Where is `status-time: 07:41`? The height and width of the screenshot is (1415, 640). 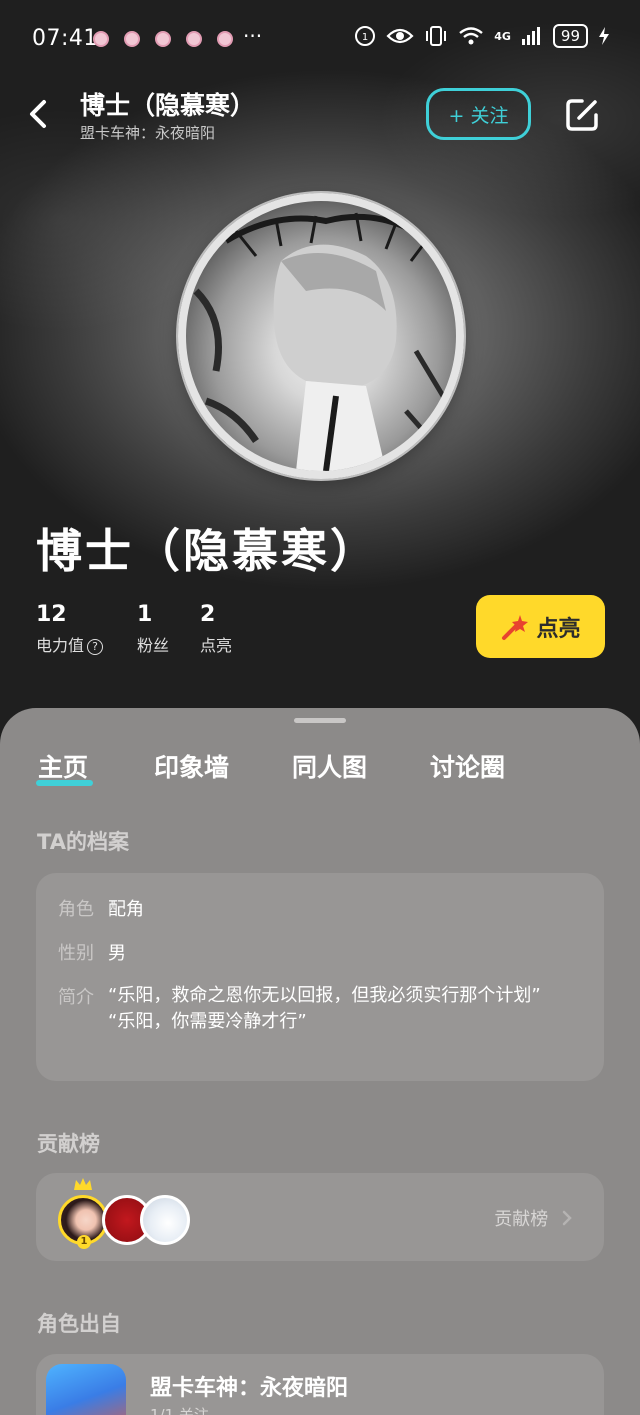 status-time: 07:41 is located at coordinates (65, 38).